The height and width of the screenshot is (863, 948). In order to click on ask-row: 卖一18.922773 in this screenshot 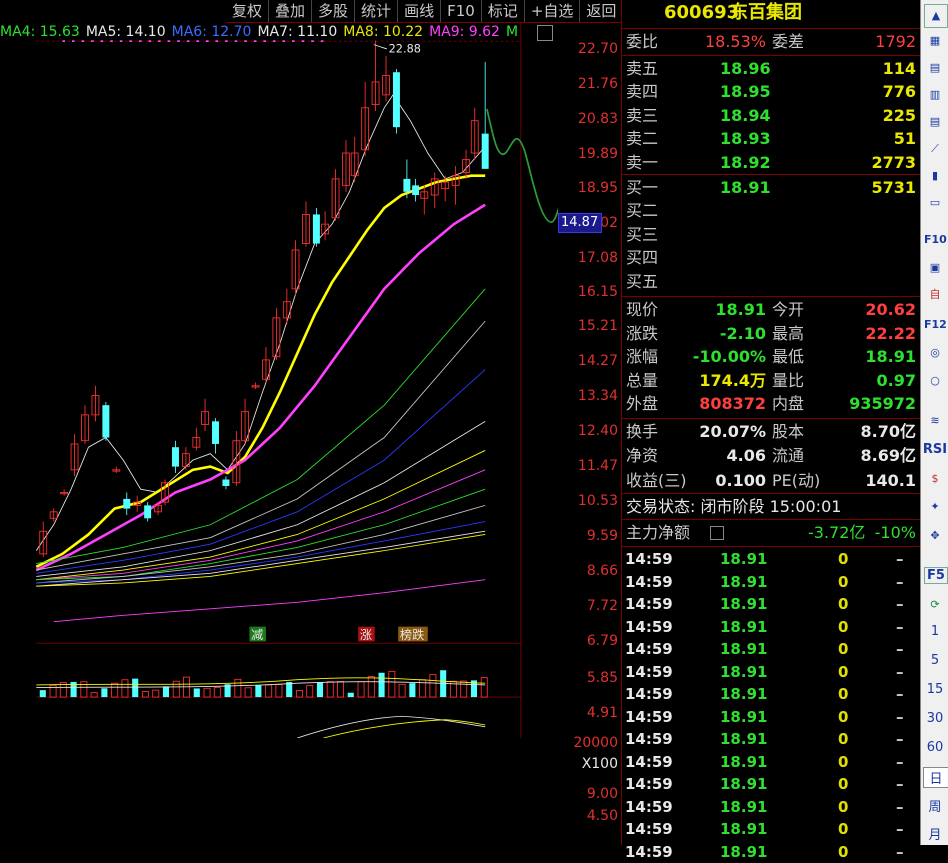, I will do `click(771, 162)`.